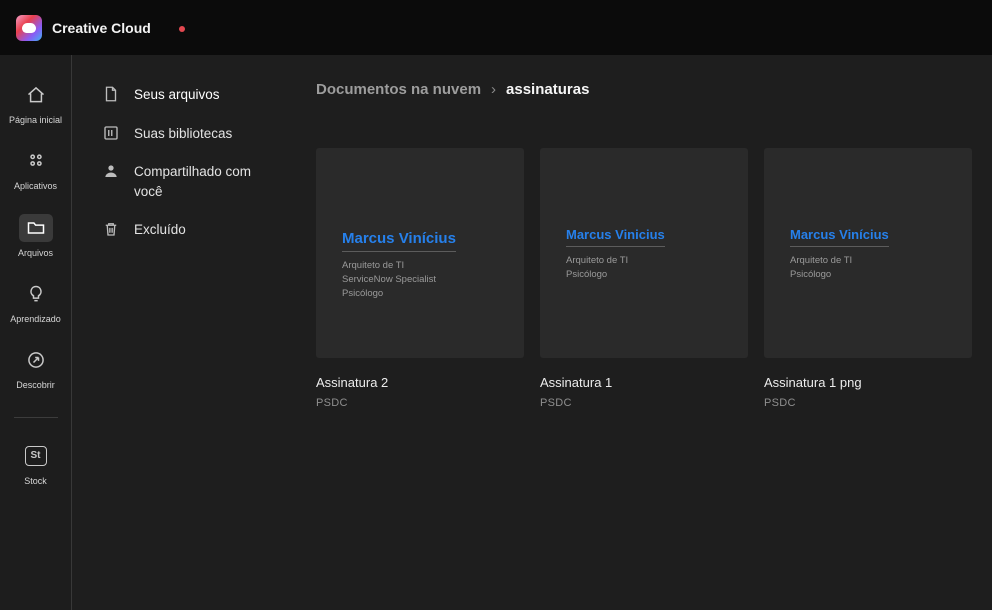 The width and height of the screenshot is (992, 610). I want to click on lightbulb-icon, so click(36, 294).